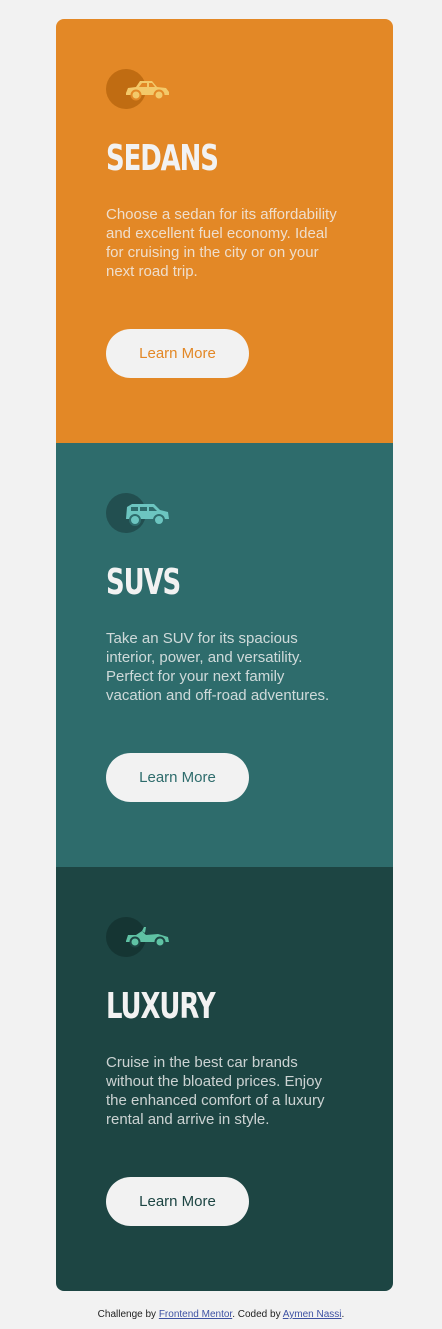  I want to click on learn-more-button-suvs: Learn More, so click(177, 777).